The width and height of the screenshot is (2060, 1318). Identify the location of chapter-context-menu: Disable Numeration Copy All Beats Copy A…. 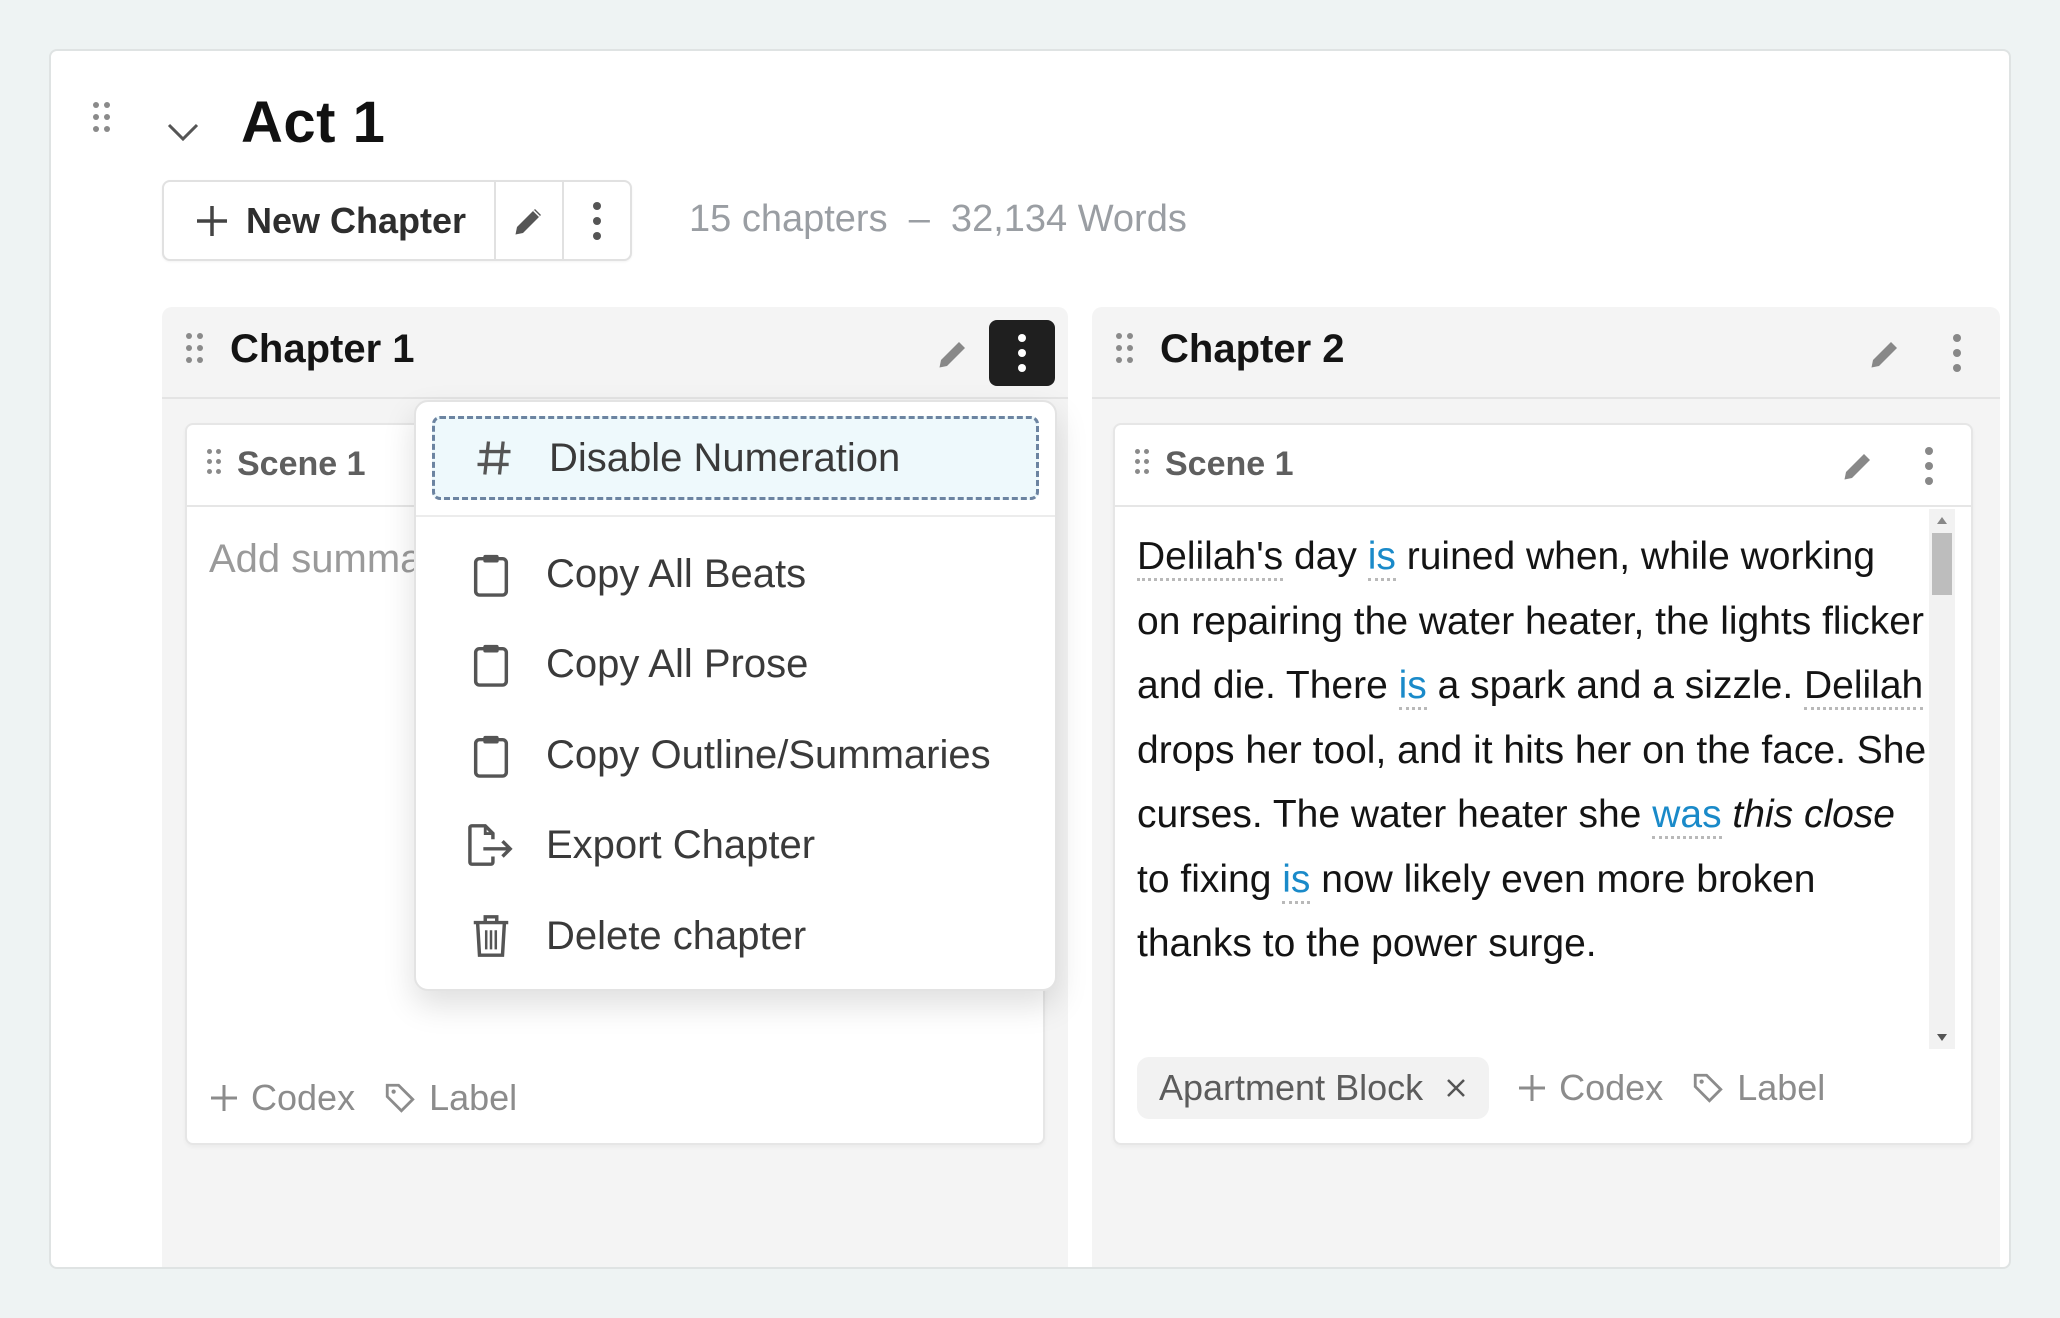
(735, 695).